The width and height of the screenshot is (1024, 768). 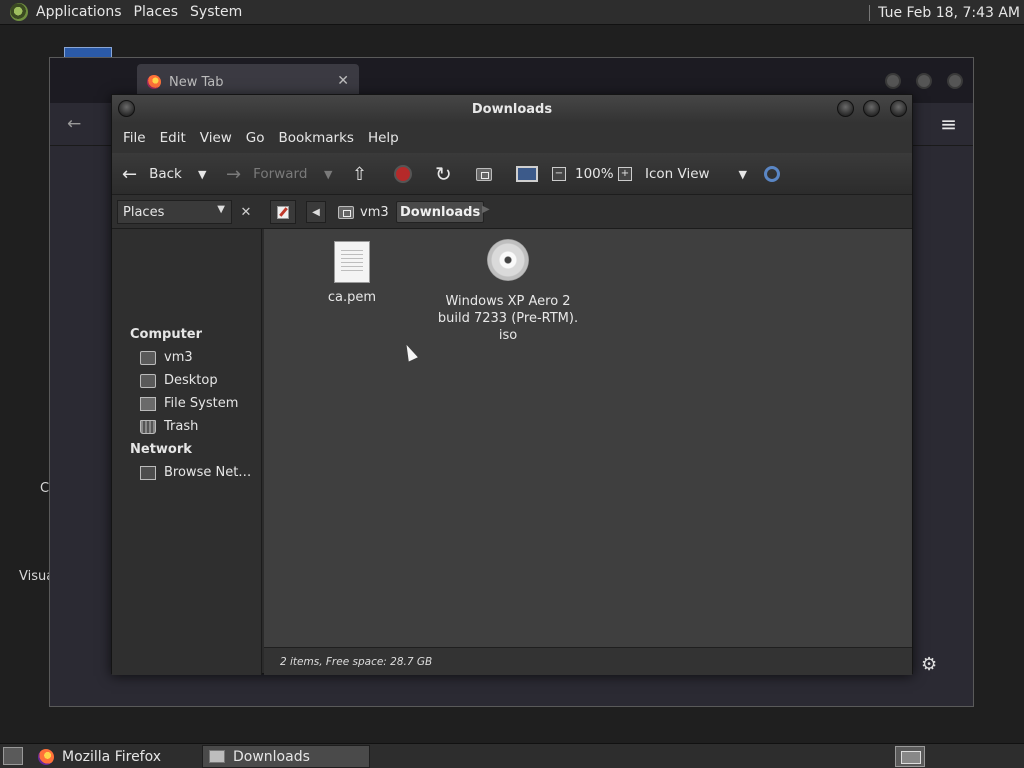 I want to click on back-button: ← Back, so click(x=152, y=174).